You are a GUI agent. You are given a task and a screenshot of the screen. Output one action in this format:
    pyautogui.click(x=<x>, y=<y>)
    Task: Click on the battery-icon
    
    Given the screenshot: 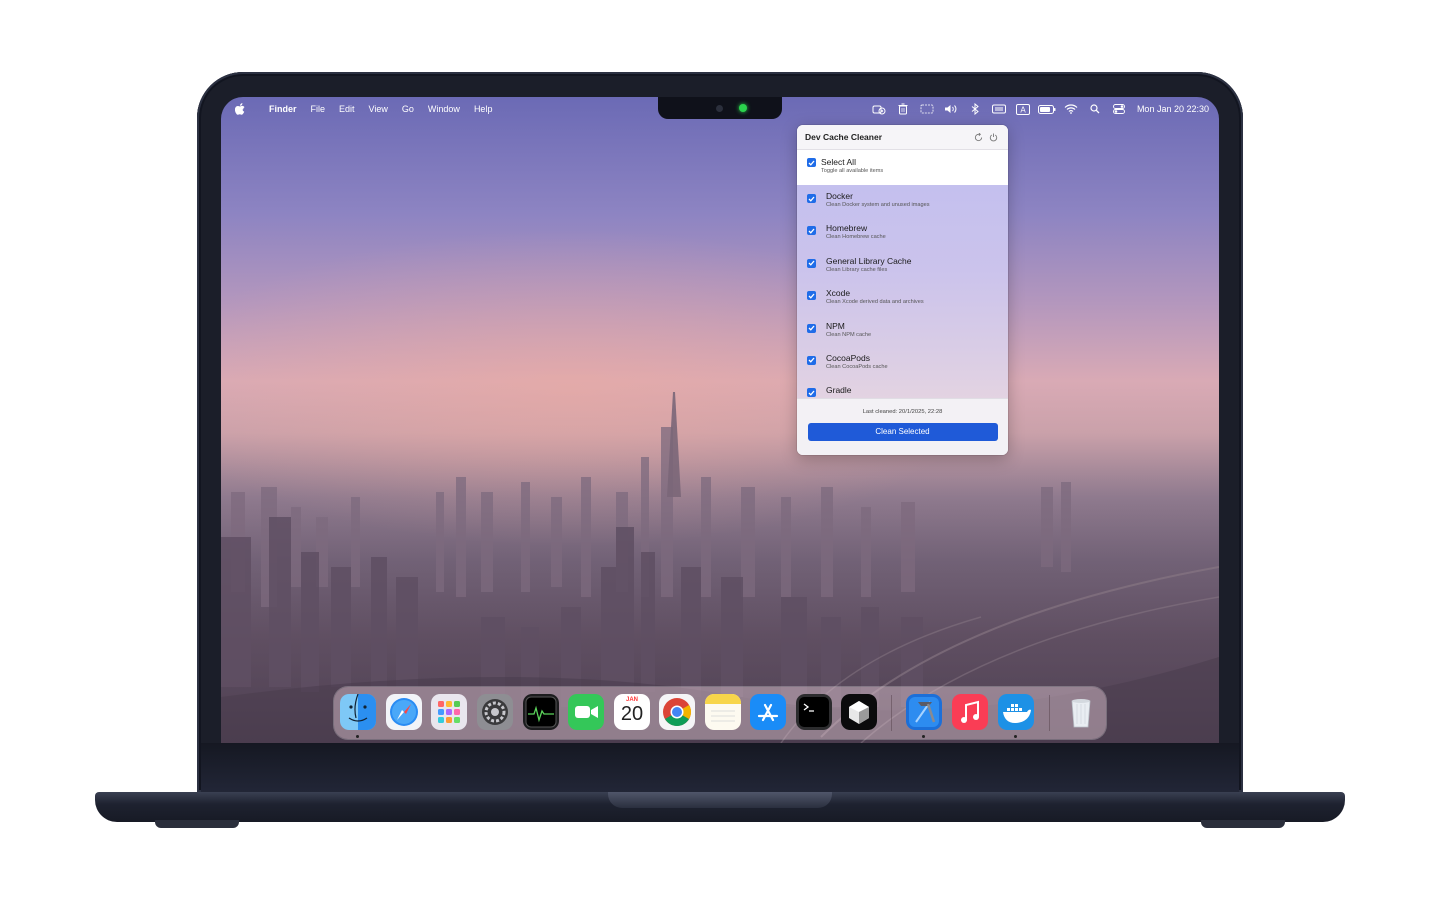 What is the action you would take?
    pyautogui.click(x=1047, y=109)
    